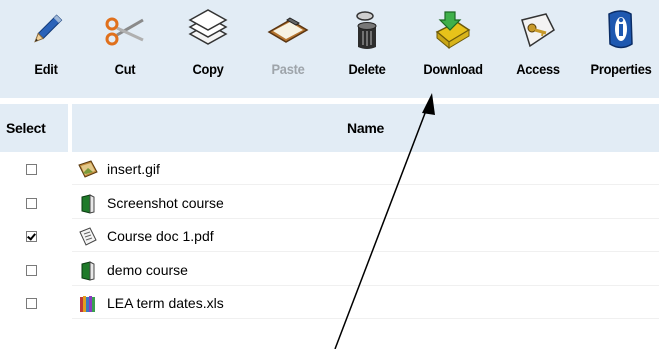  I want to click on image-file-icon, so click(88, 169).